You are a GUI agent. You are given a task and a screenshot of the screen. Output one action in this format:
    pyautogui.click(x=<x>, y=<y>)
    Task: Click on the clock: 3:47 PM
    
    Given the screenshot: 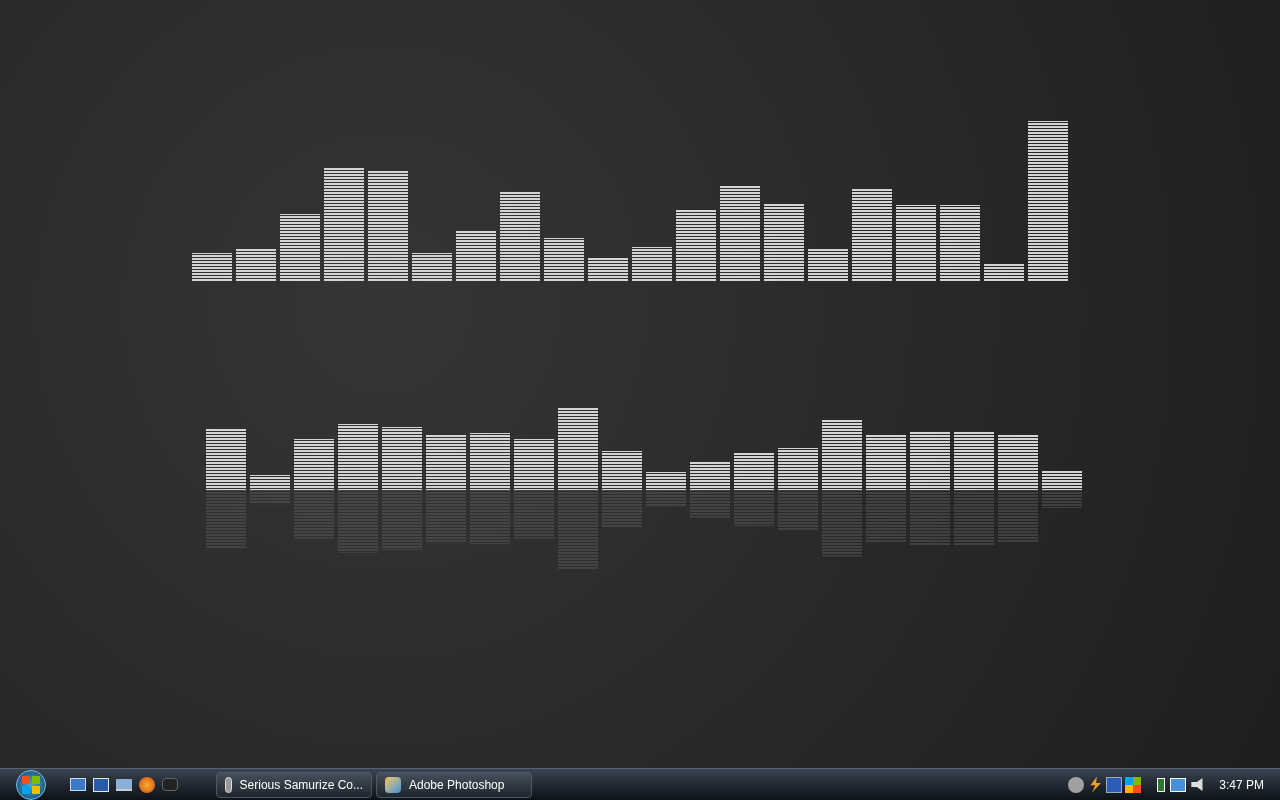 What is the action you would take?
    pyautogui.click(x=1241, y=784)
    